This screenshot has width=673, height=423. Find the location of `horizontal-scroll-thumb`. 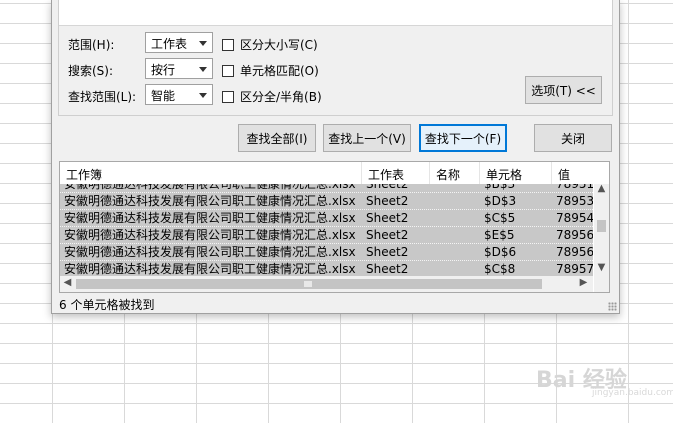

horizontal-scroll-thumb is located at coordinates (309, 284).